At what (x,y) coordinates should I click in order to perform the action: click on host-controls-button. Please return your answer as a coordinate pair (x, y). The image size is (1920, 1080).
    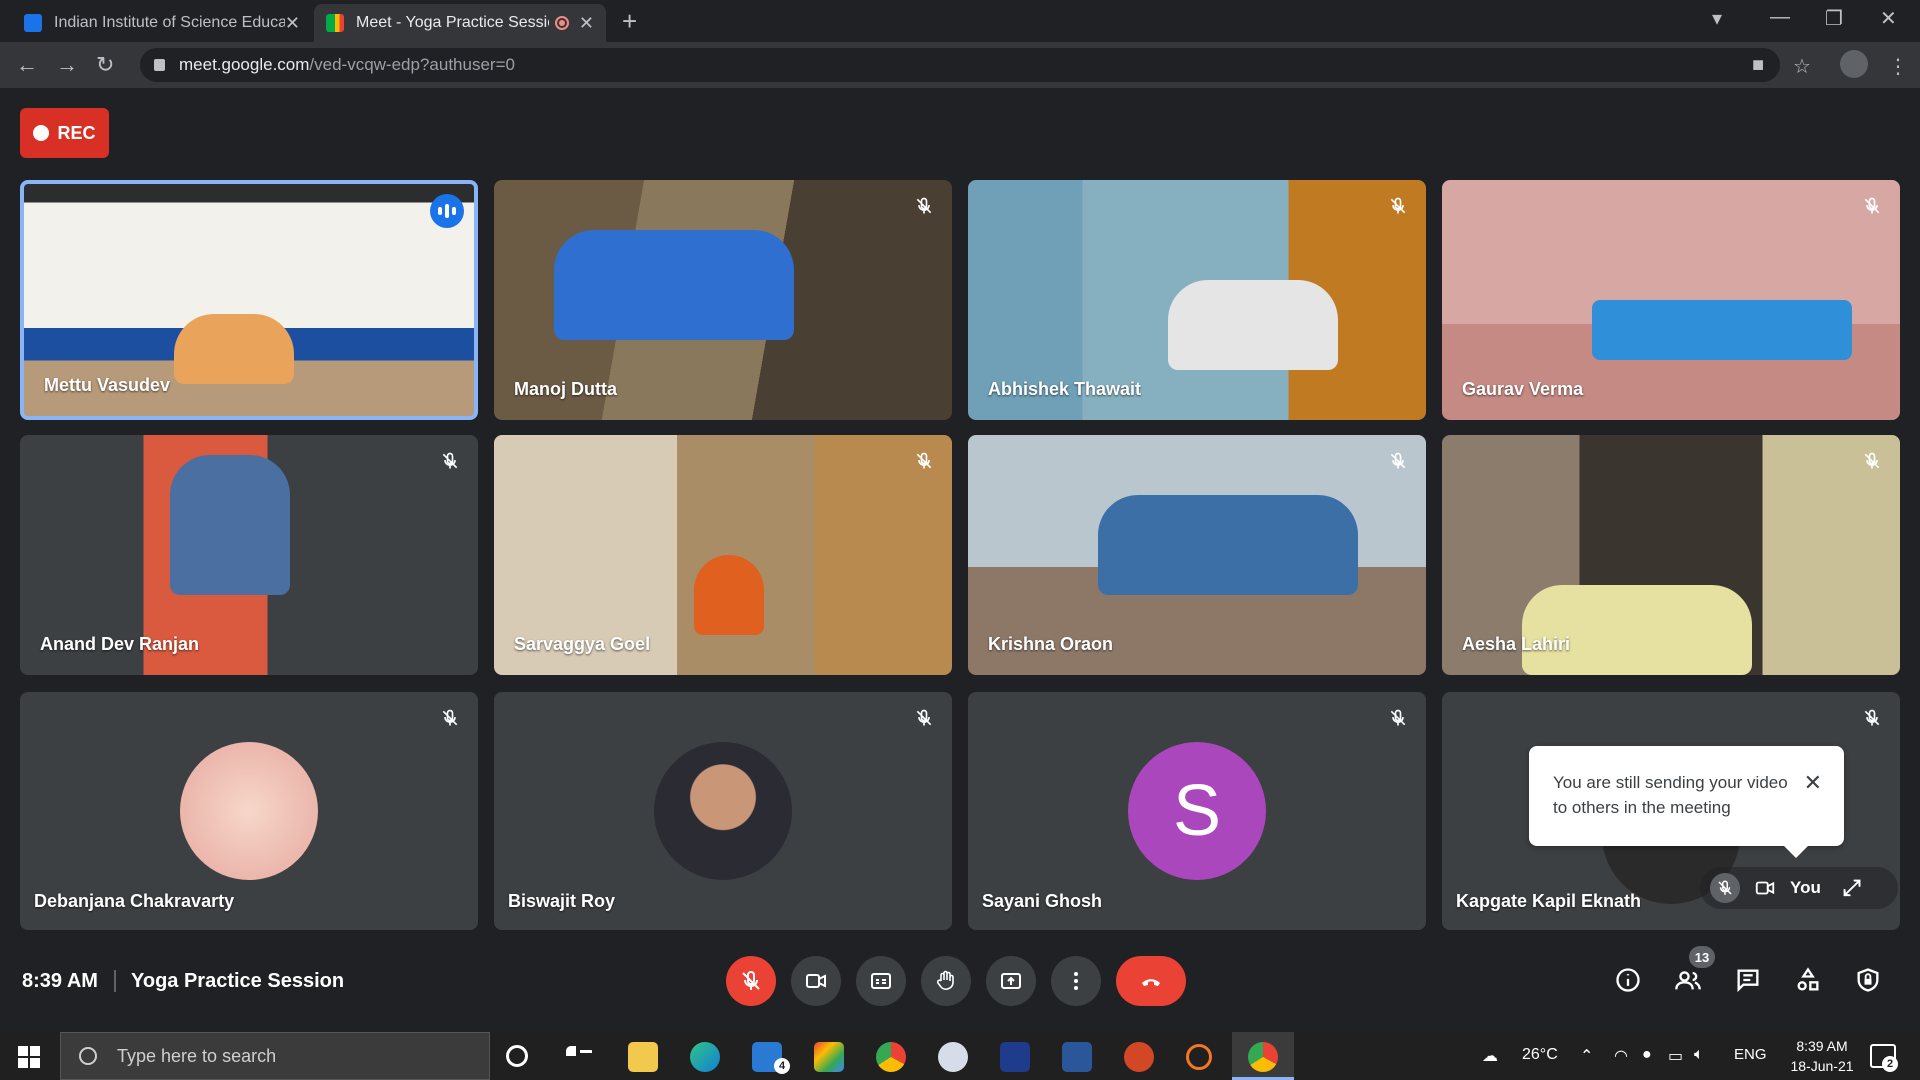
    Looking at the image, I should click on (1868, 980).